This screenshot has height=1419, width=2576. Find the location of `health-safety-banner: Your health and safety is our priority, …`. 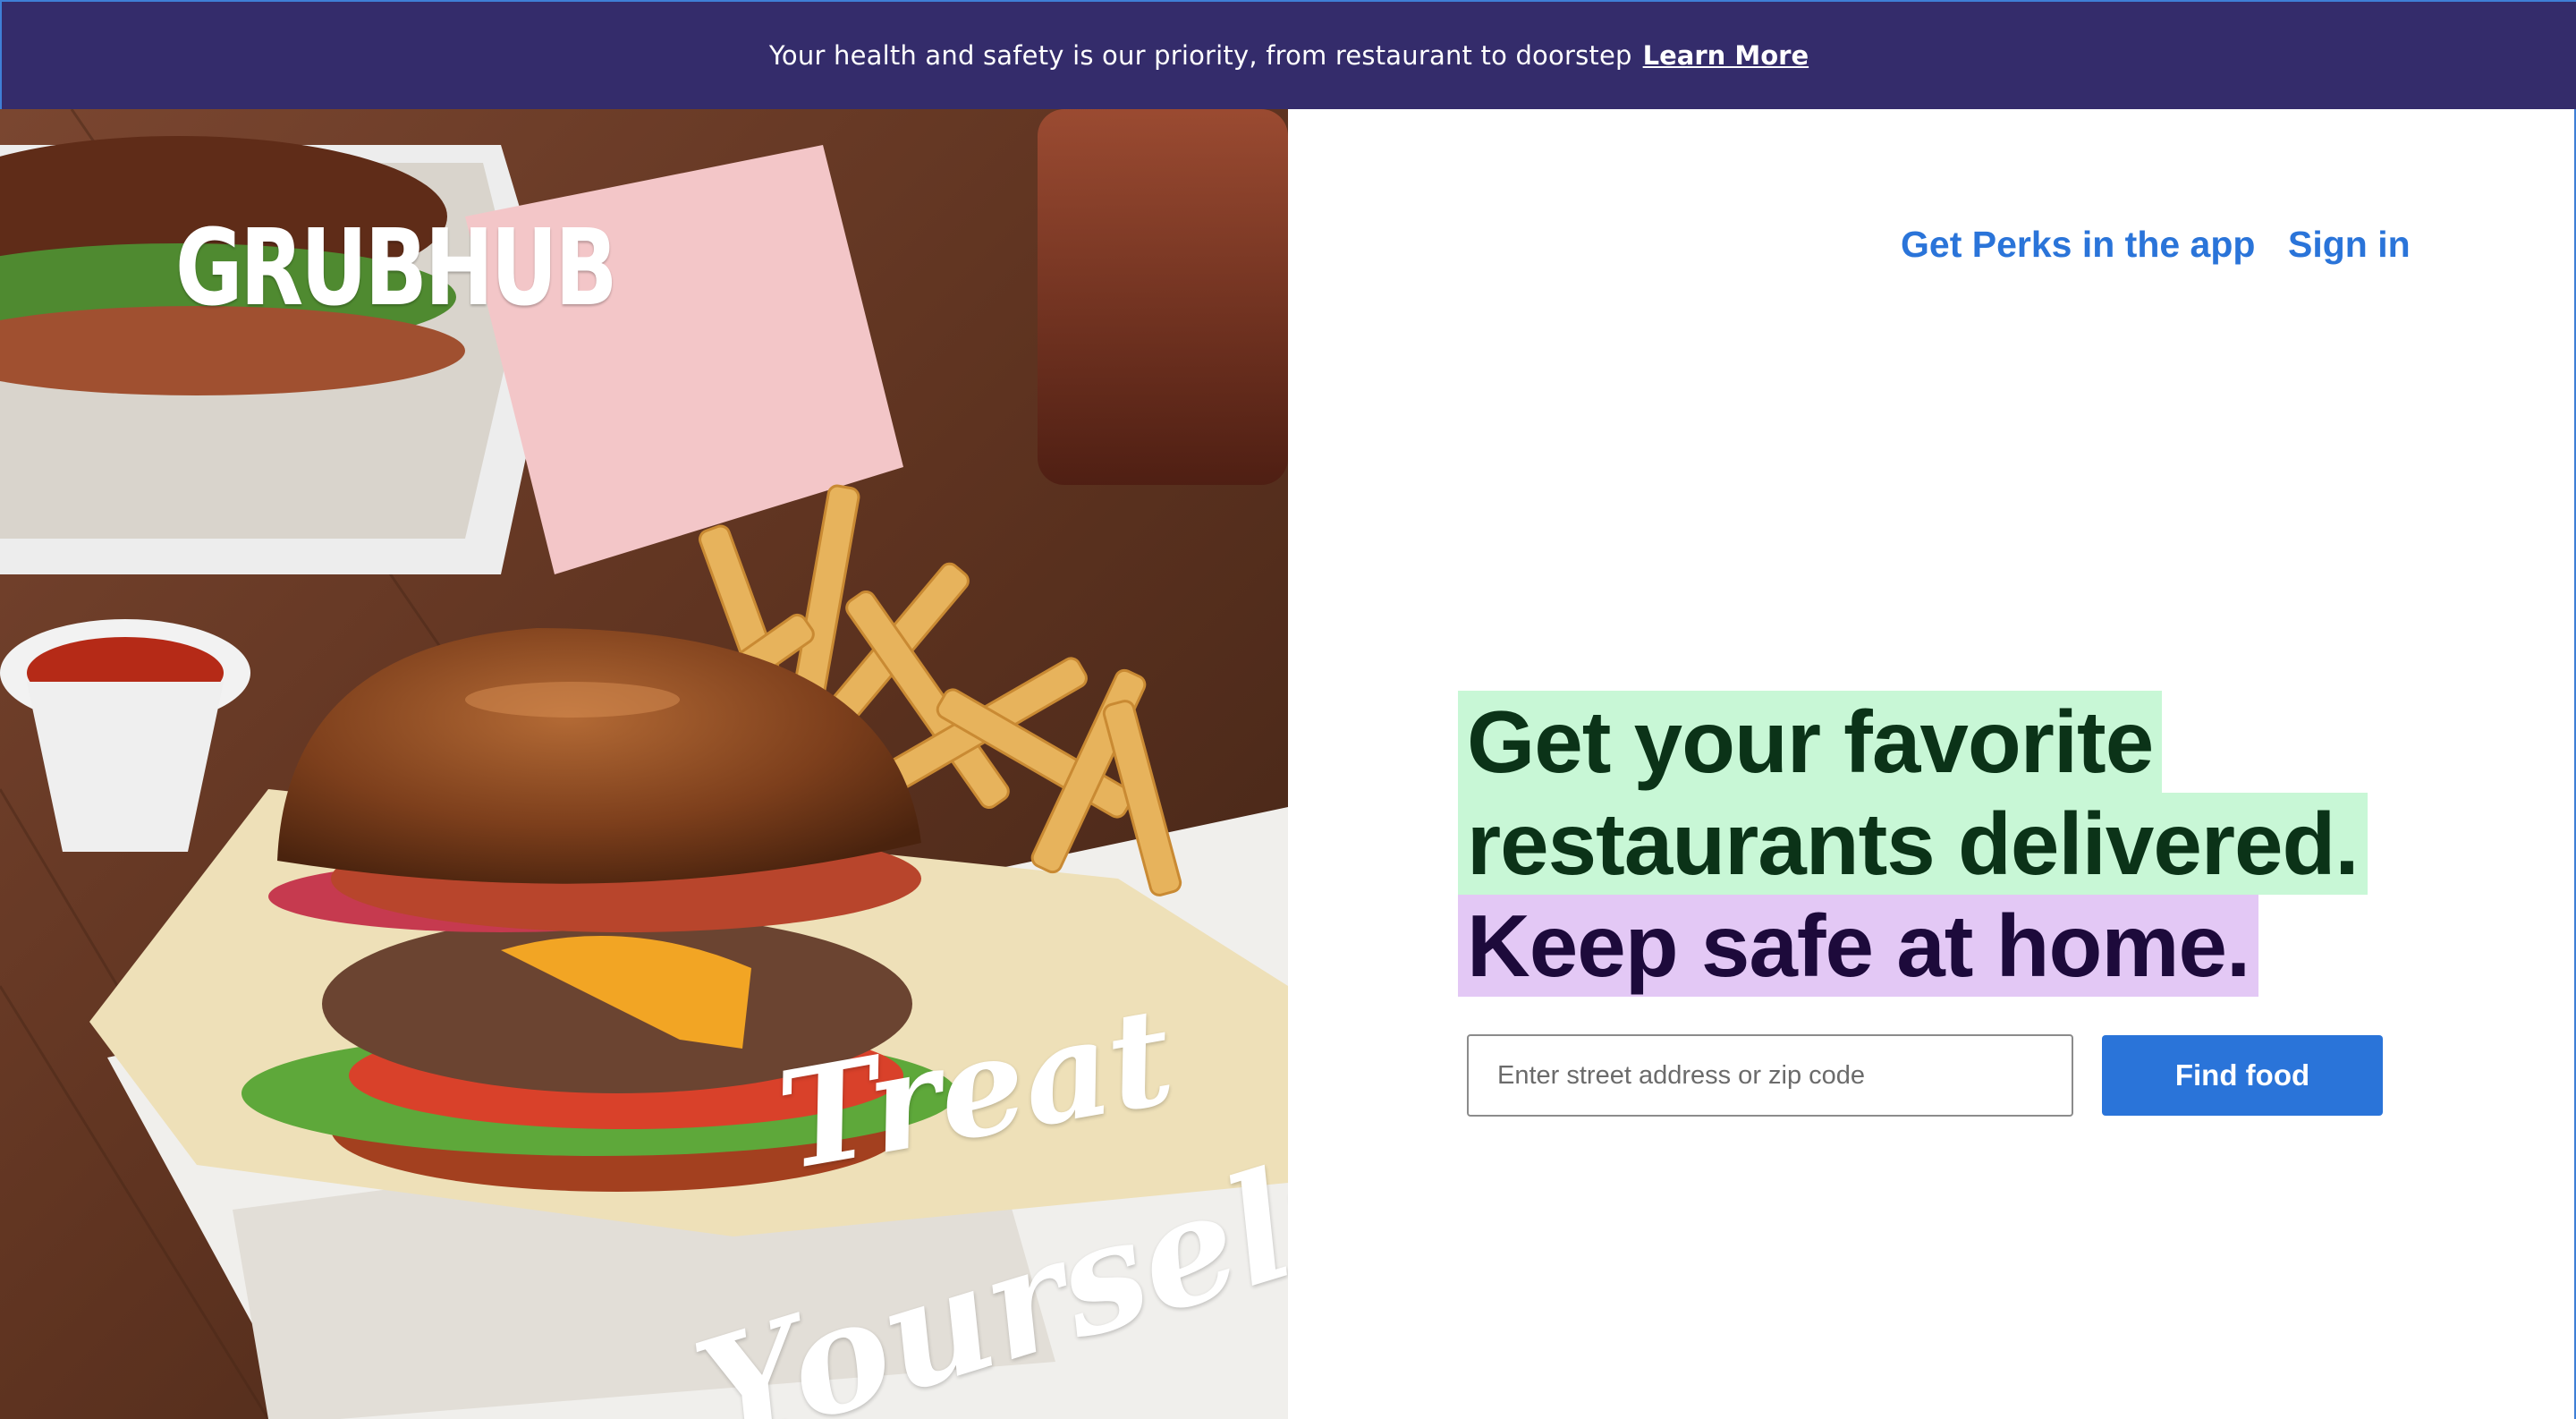

health-safety-banner: Your health and safety is our priority, … is located at coordinates (1288, 54).